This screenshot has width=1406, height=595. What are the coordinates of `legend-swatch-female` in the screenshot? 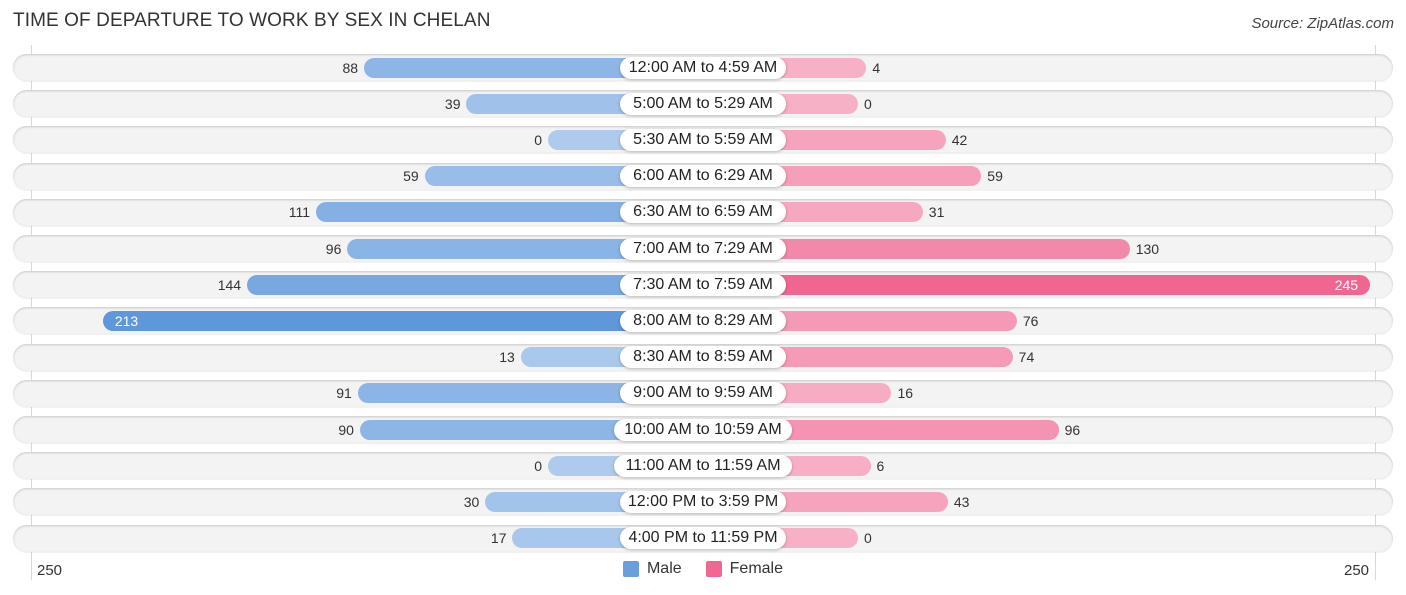 It's located at (713, 569).